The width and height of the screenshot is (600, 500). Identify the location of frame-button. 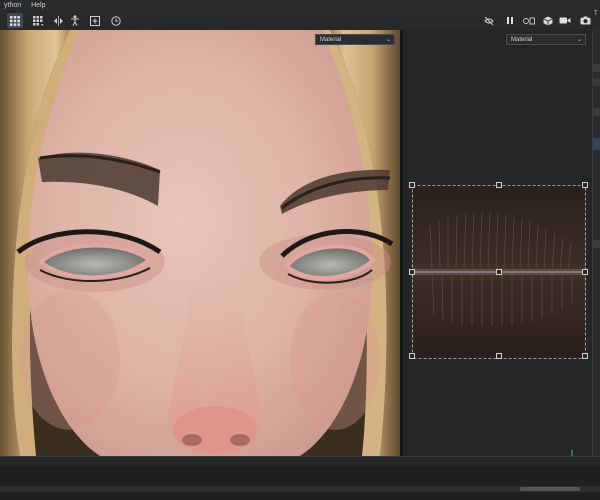
(95, 20).